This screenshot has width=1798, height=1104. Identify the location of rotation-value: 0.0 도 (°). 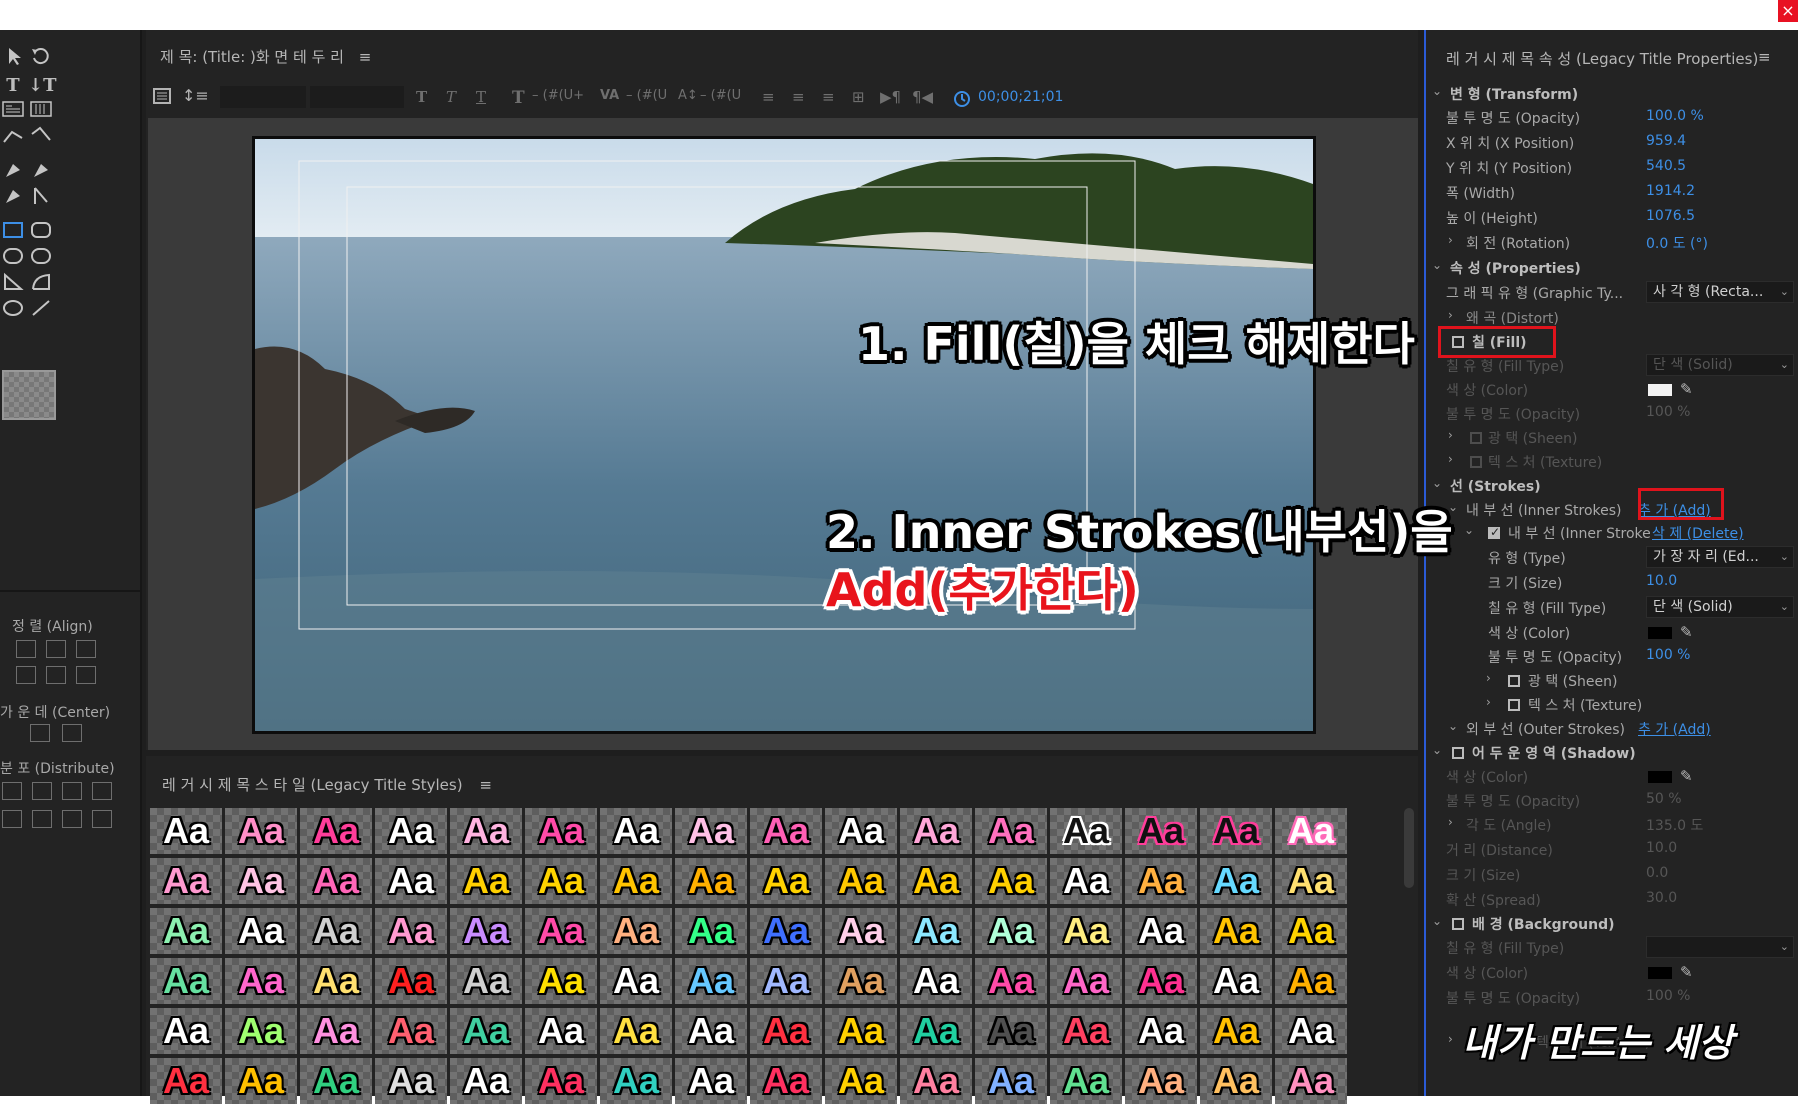
(1677, 243).